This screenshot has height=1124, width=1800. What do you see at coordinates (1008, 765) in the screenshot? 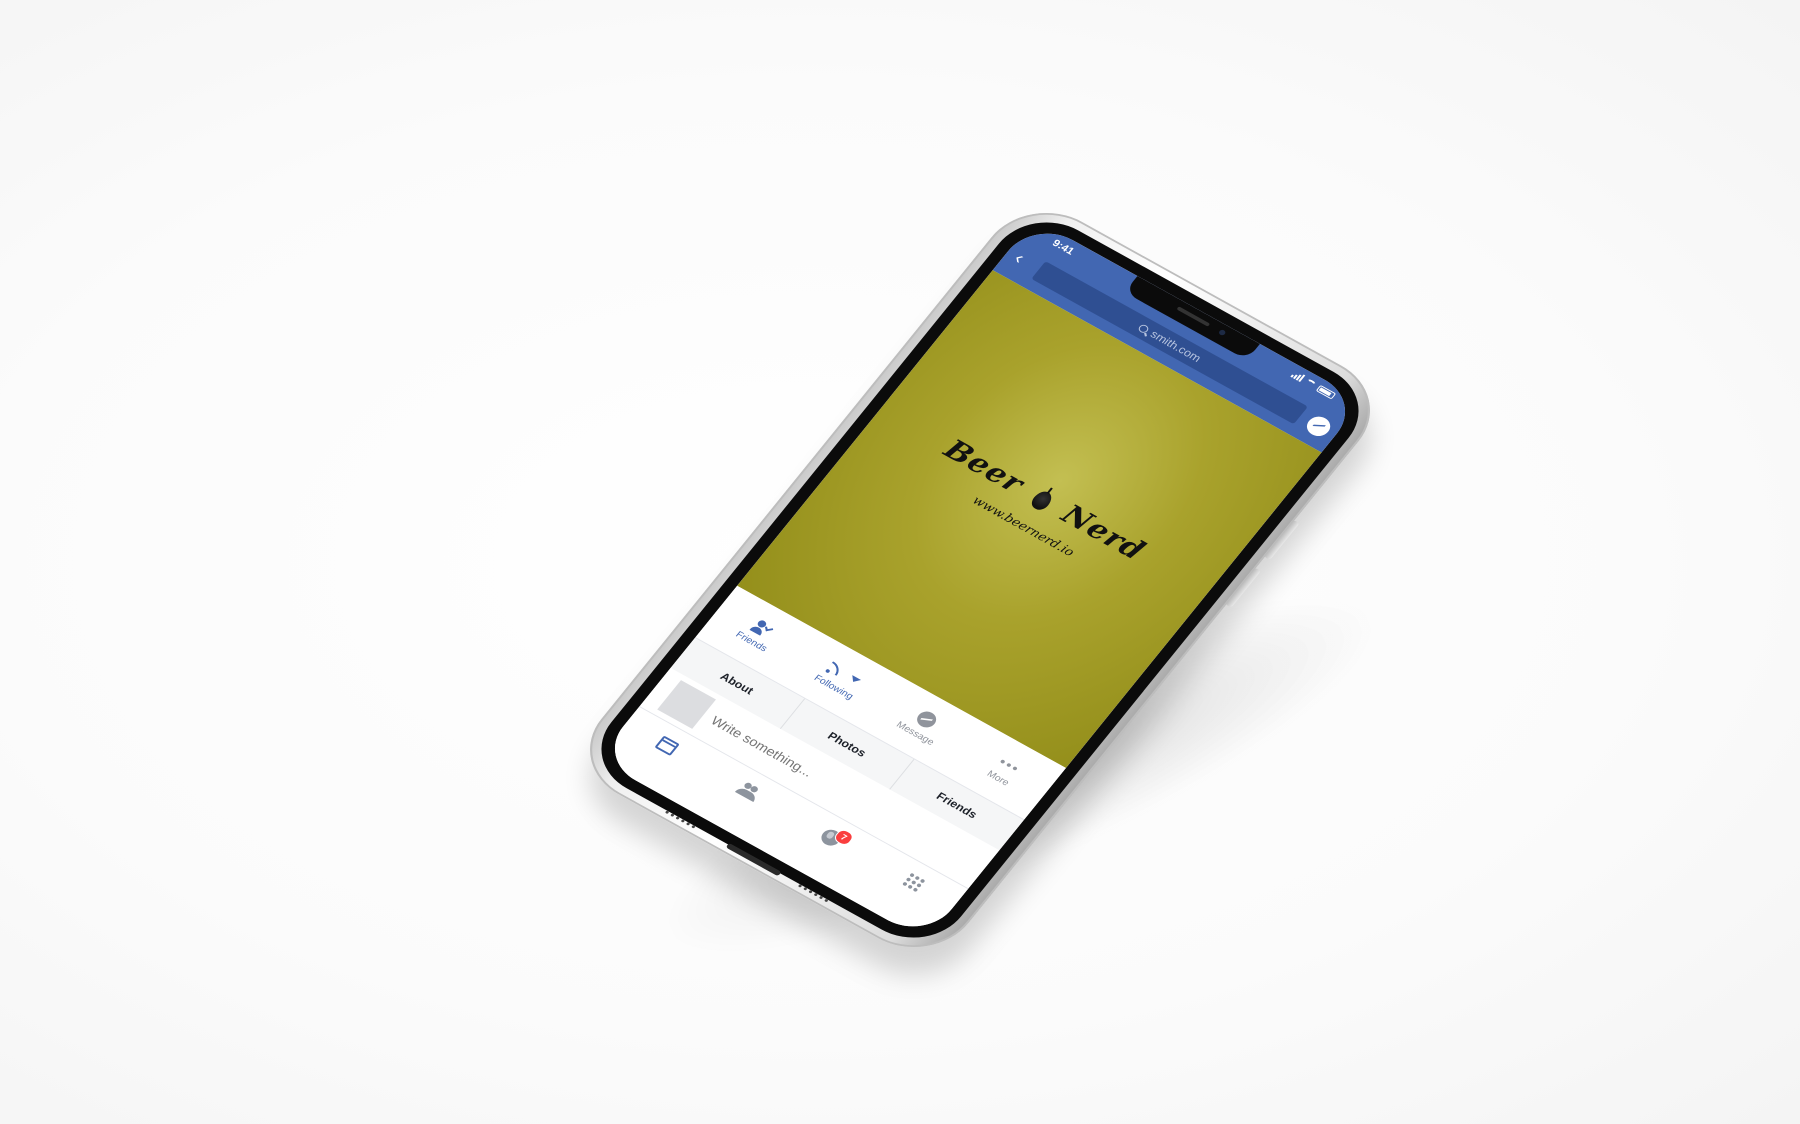
I see `more-dots-icon` at bounding box center [1008, 765].